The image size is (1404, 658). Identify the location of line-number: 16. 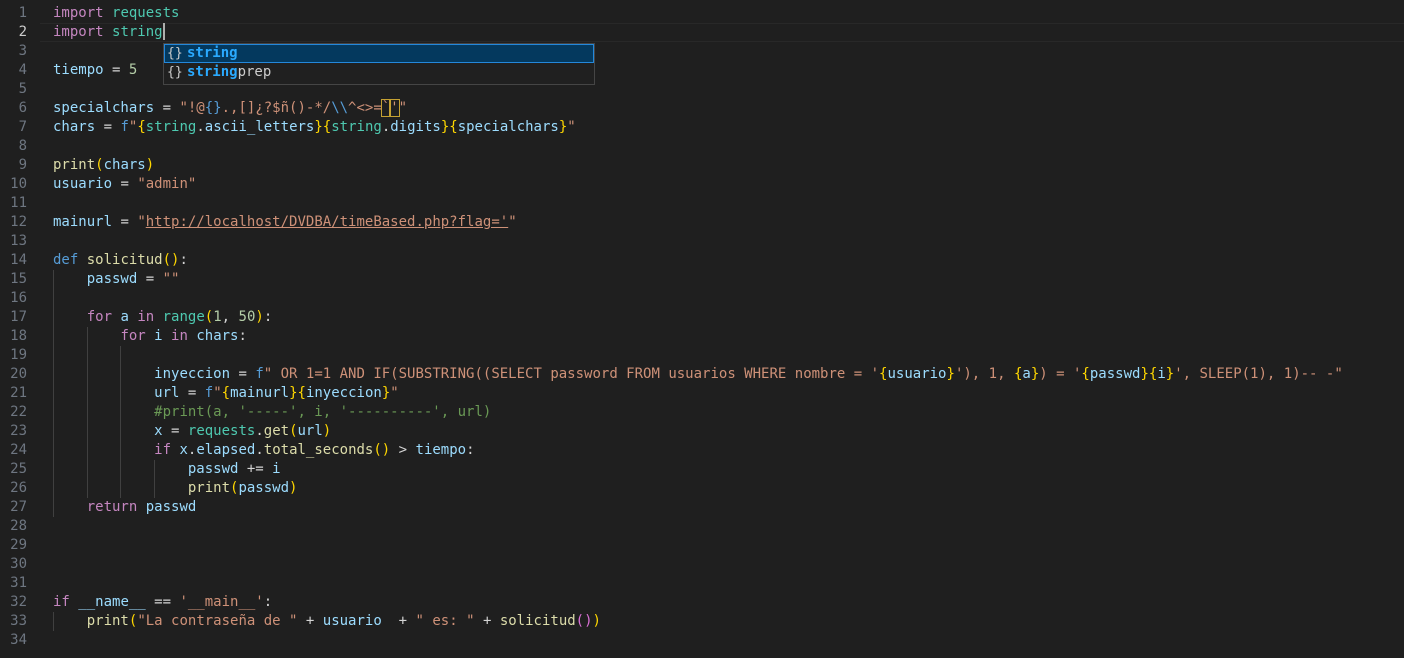
(18, 298).